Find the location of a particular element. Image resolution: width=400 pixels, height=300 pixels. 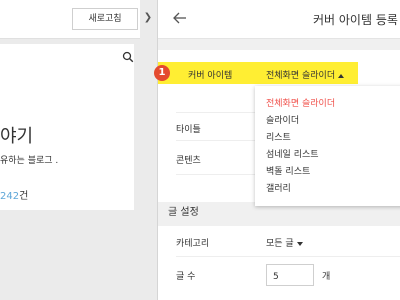

caret-down-icon is located at coordinates (299, 243).